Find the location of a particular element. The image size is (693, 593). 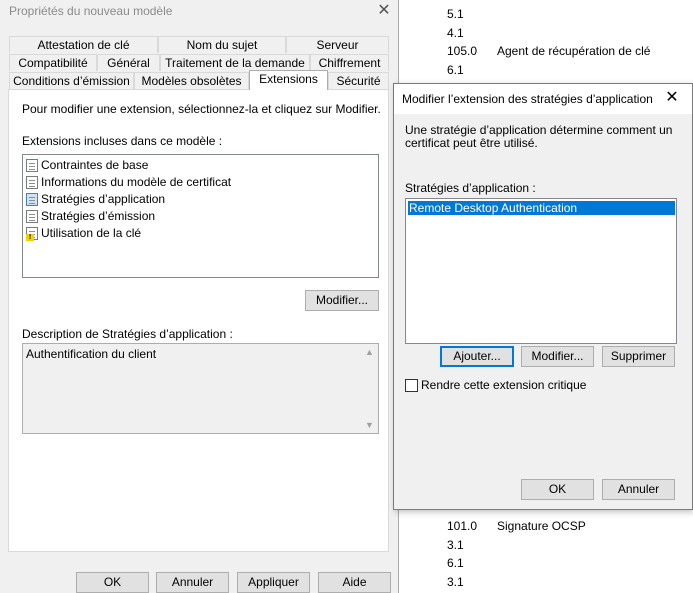

sub-cancel-button: Annuler is located at coordinates (638, 489).